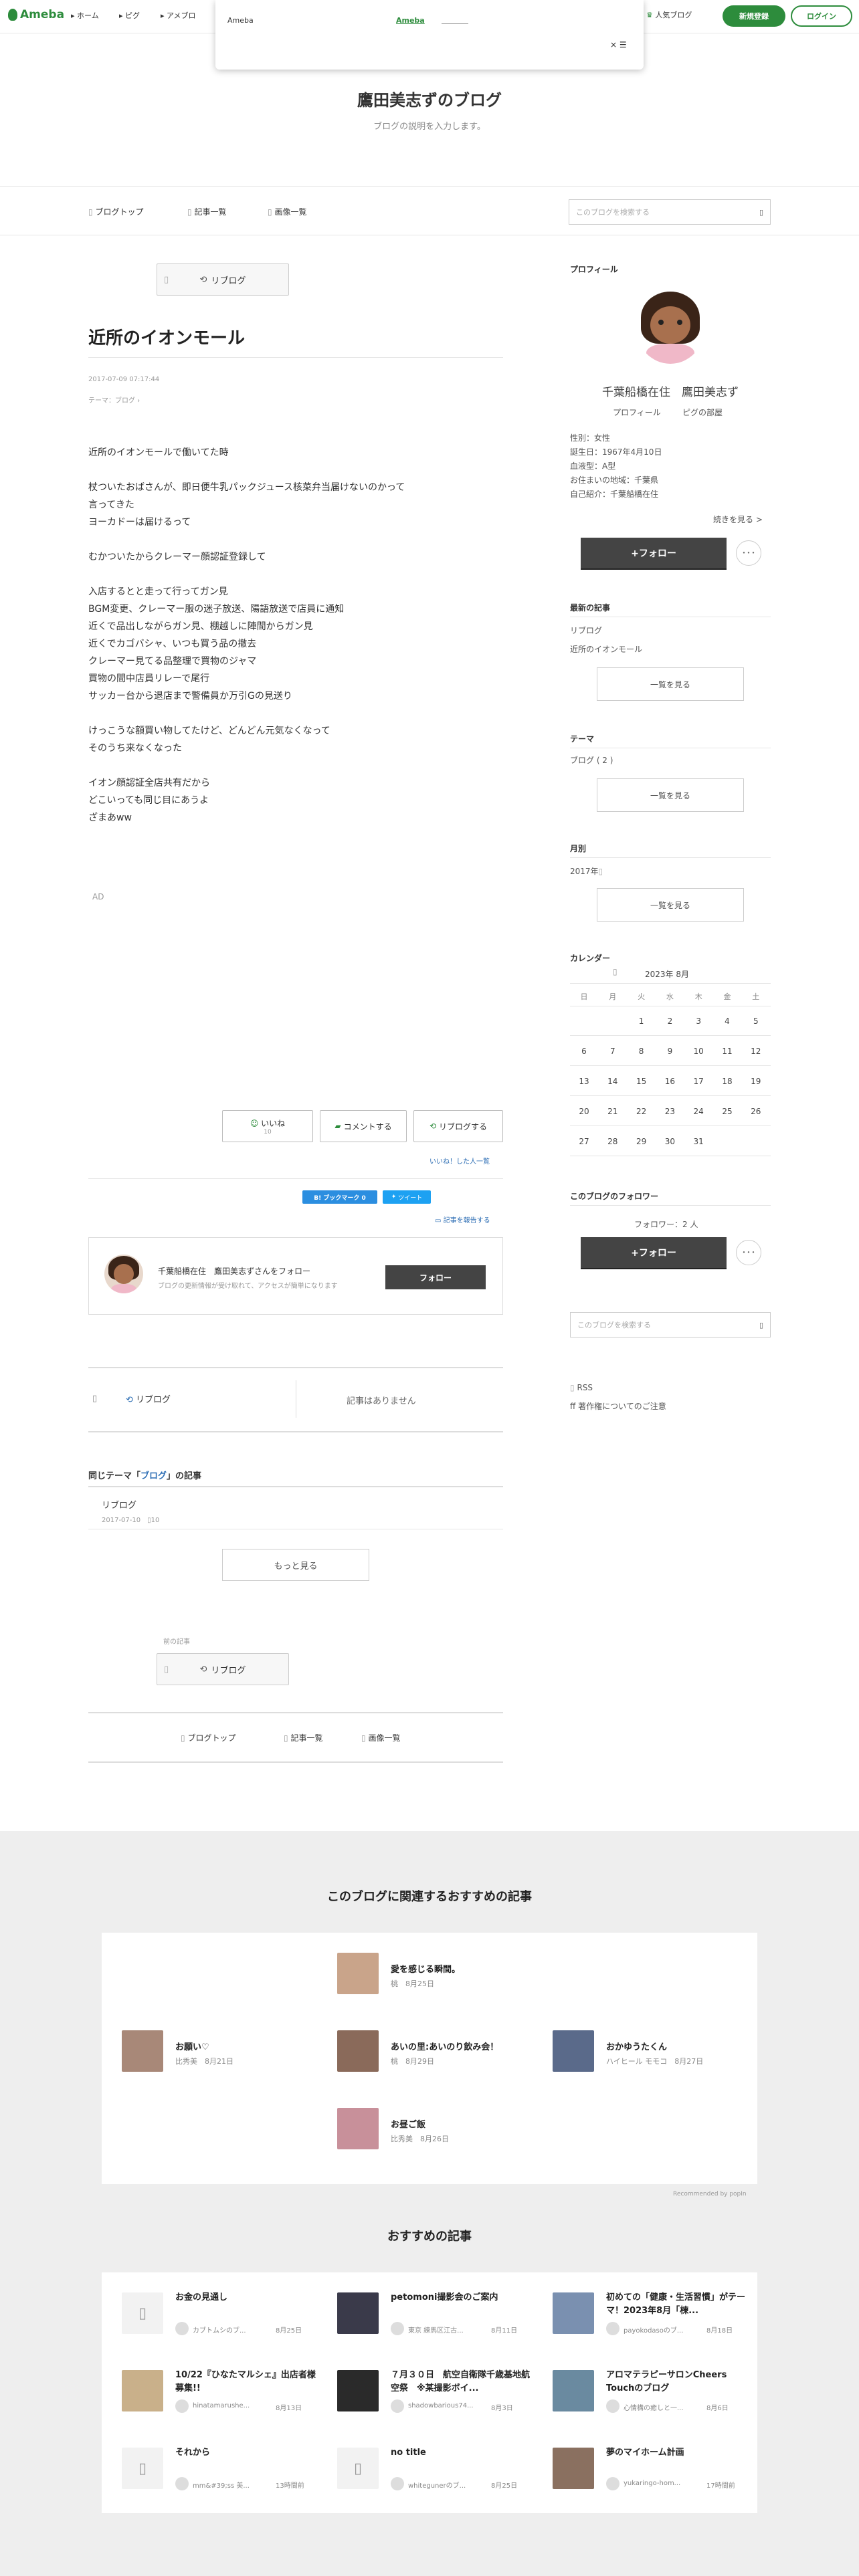  Describe the element at coordinates (616, 452) in the screenshot. I see `profile-detail: 誕生日：1967年4月10日` at that location.